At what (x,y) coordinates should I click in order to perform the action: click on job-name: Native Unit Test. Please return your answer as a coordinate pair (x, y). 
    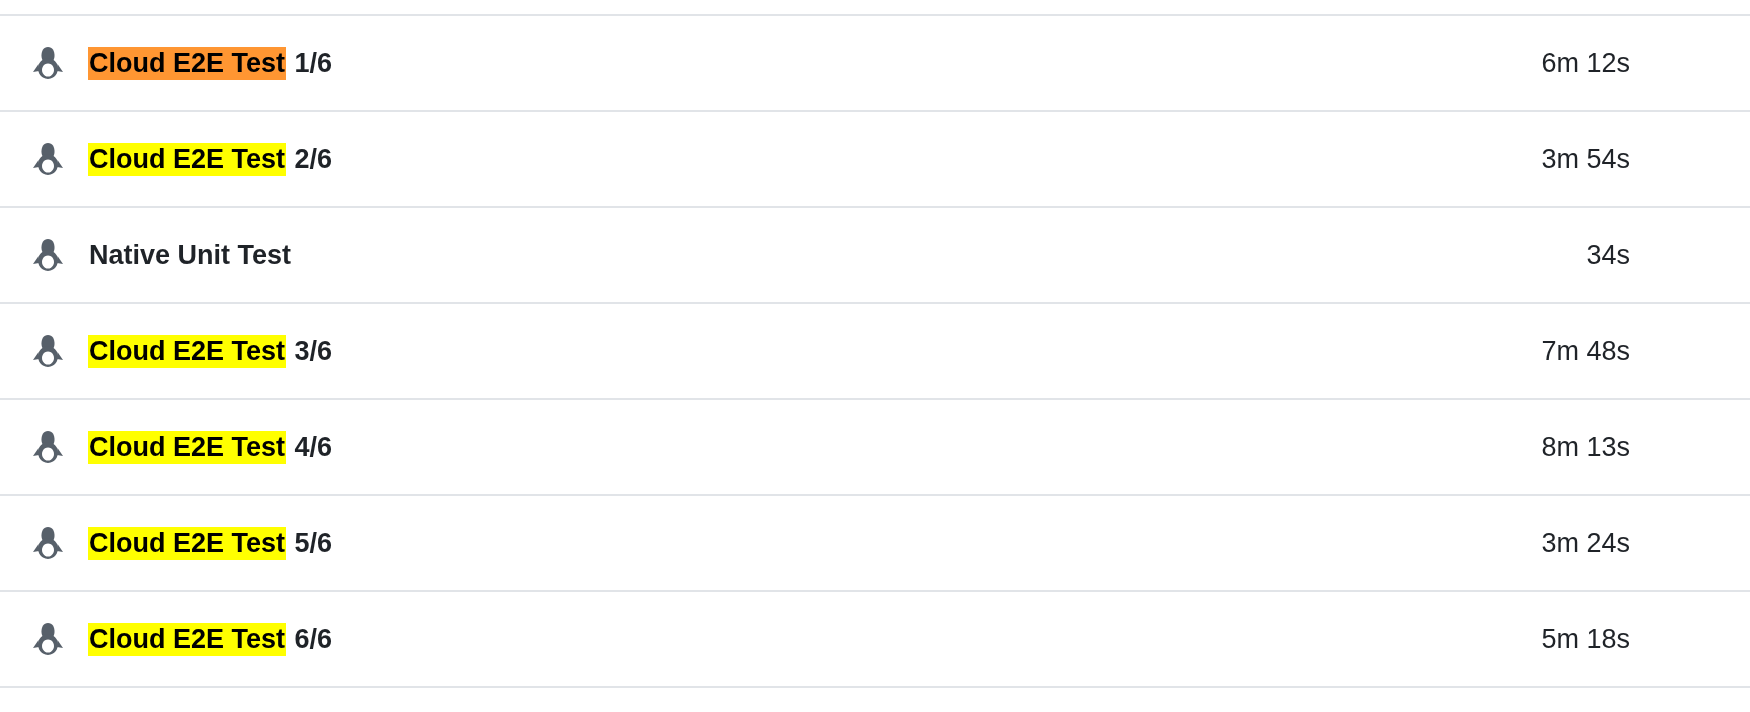
    Looking at the image, I should click on (190, 255).